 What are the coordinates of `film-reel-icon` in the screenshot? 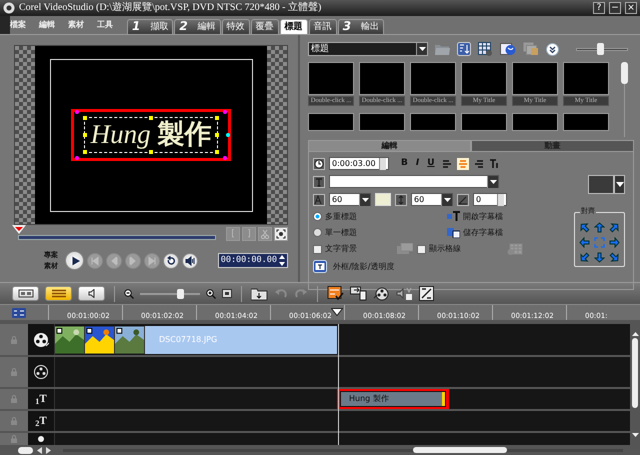 It's located at (381, 293).